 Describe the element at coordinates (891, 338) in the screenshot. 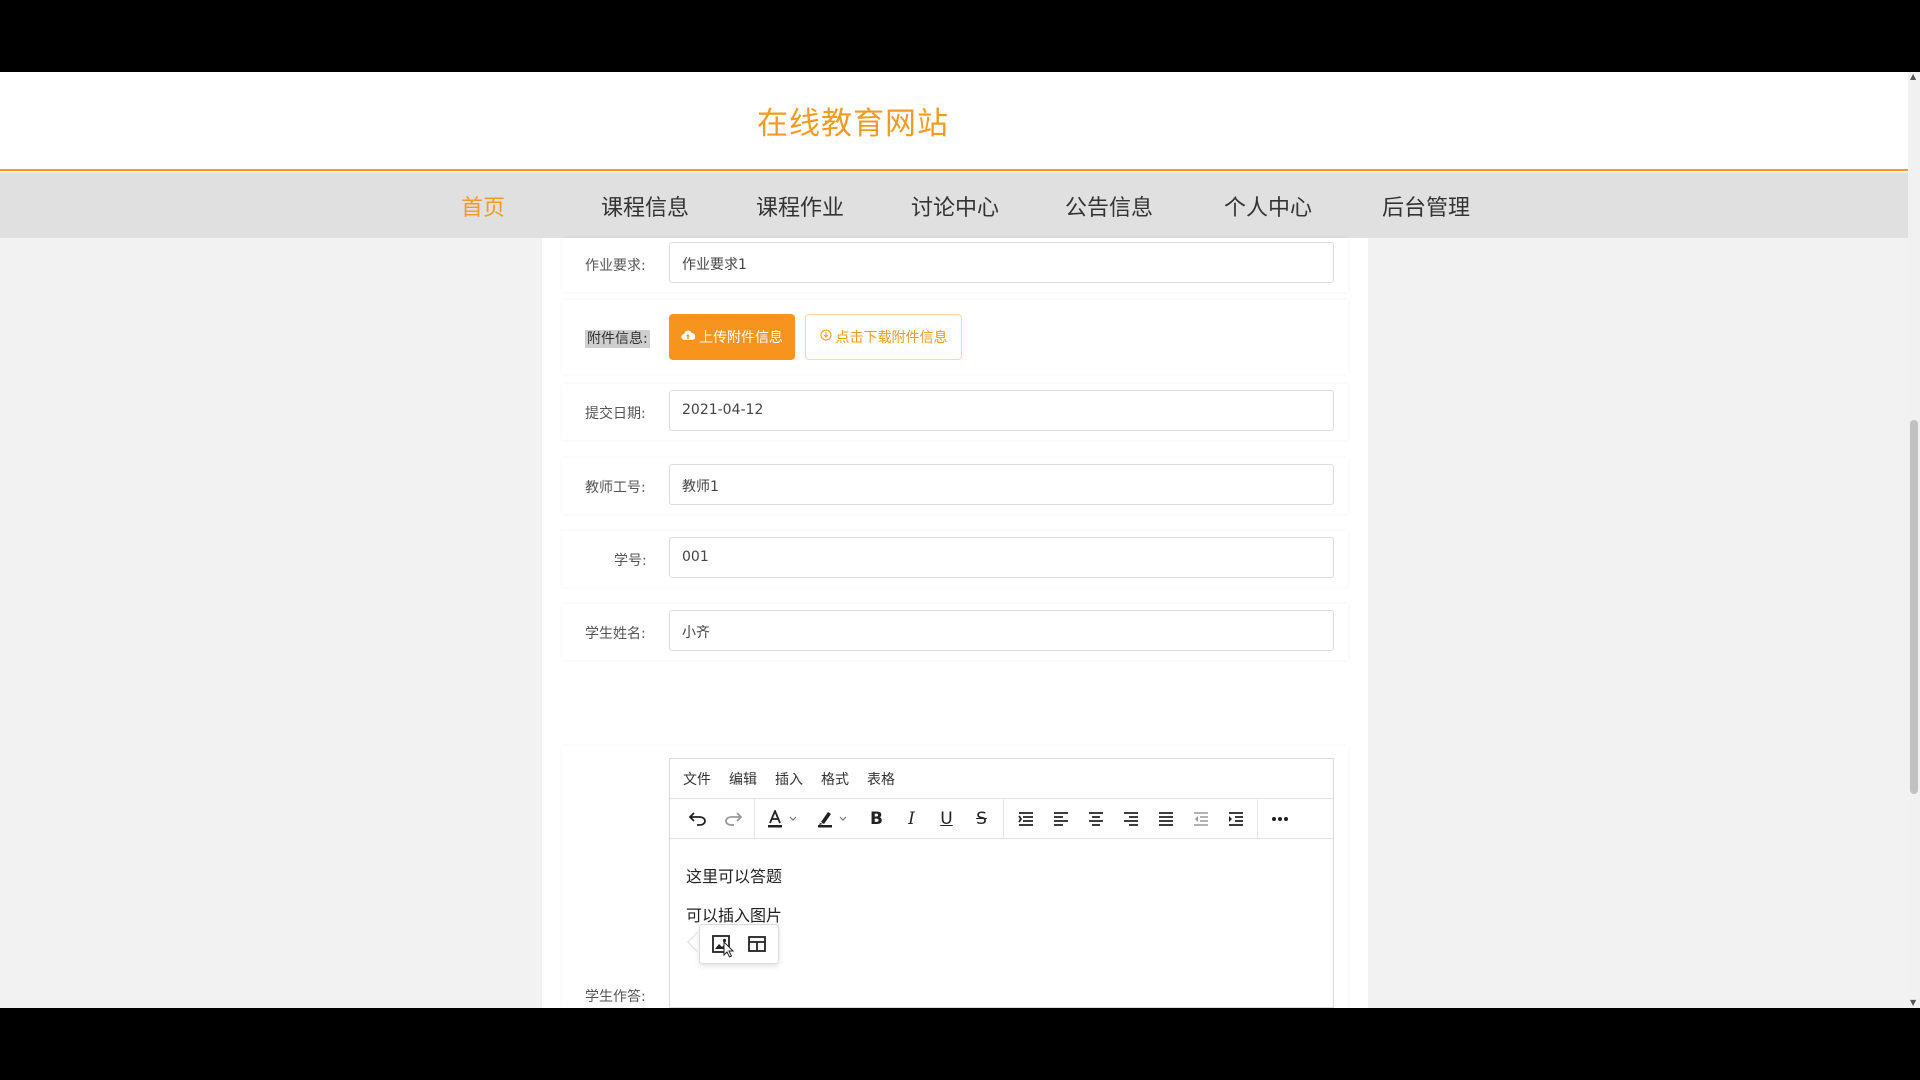

I see `download-attachment-label: 点击下载附件信息` at that location.